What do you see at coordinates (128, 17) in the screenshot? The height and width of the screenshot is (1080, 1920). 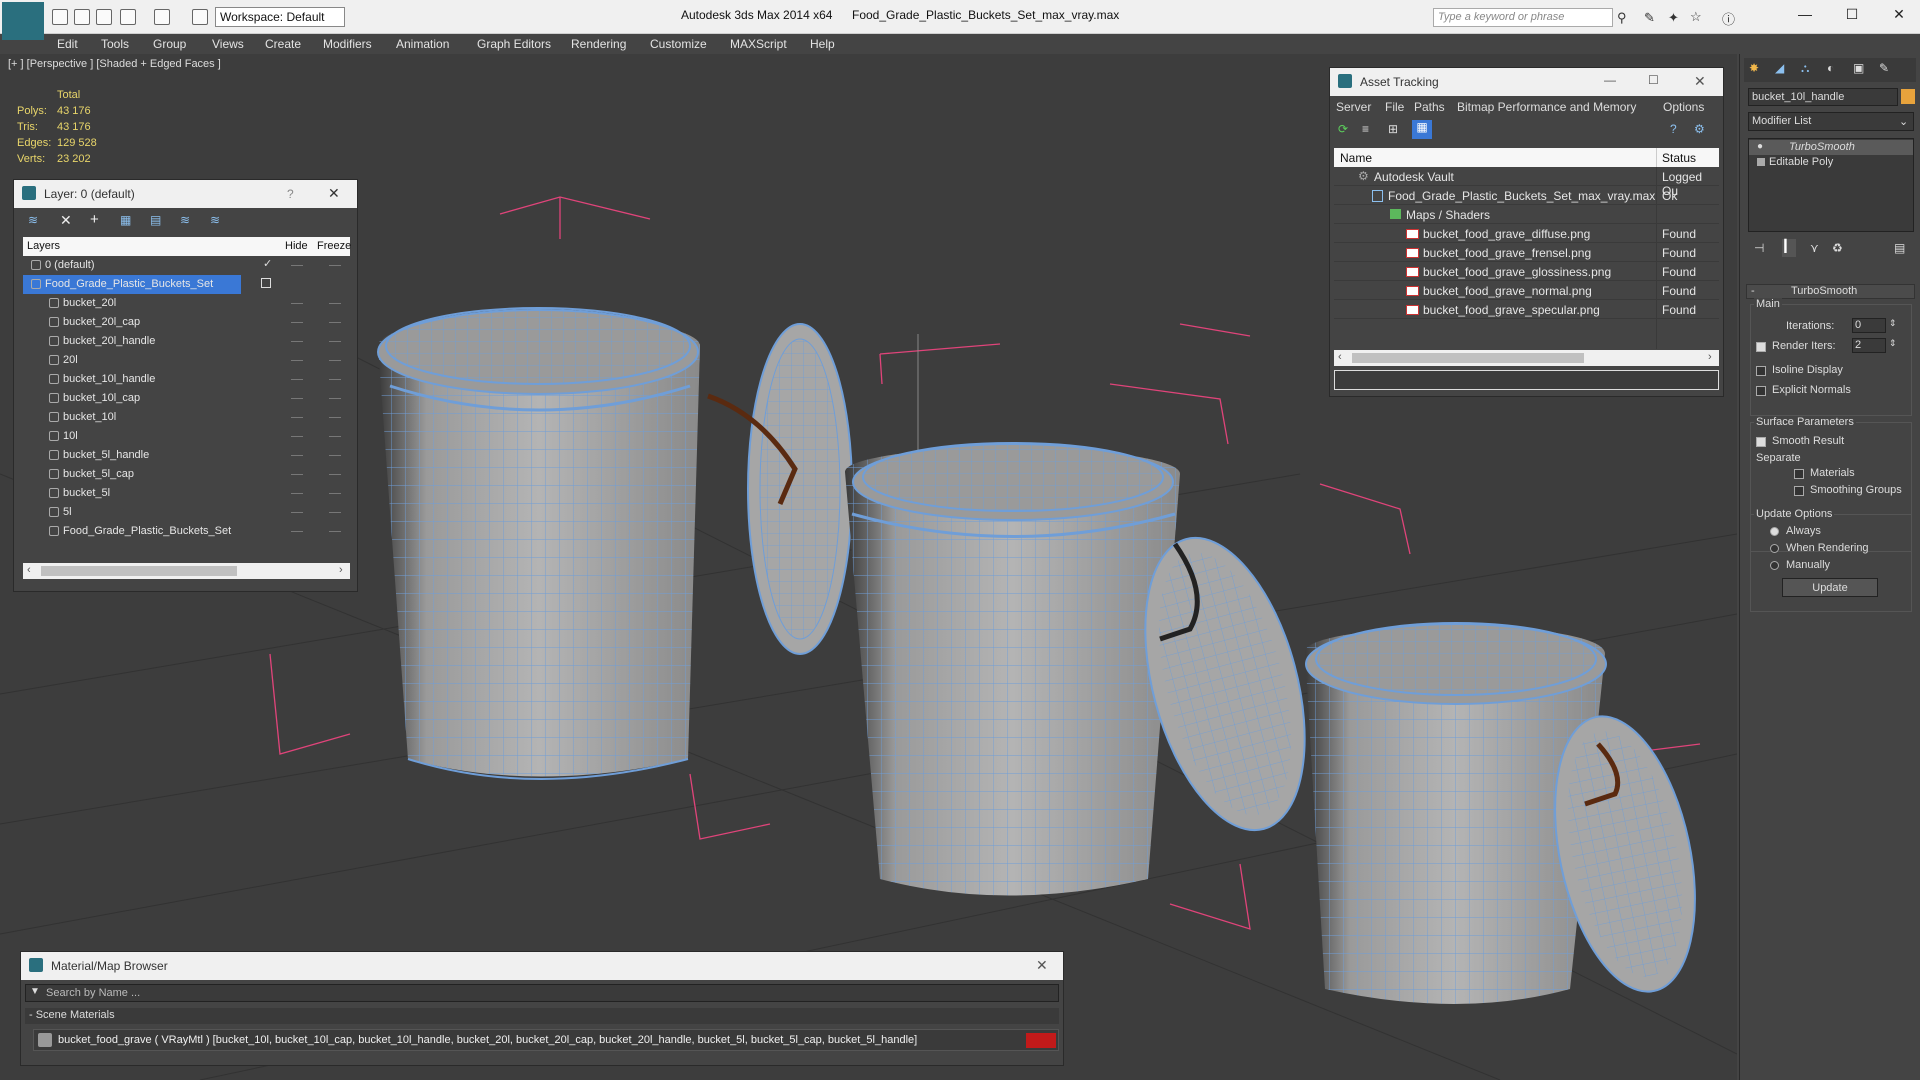 I see `undo-icon` at bounding box center [128, 17].